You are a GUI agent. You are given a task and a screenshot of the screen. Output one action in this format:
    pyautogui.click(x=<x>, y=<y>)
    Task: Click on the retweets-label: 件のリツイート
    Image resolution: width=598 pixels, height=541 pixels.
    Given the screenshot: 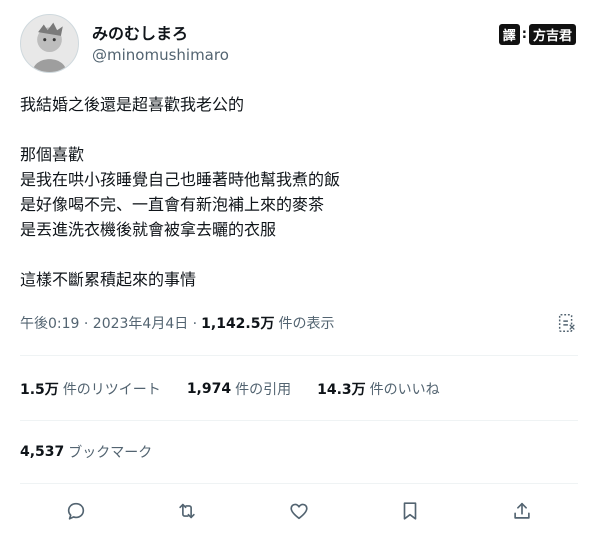 What is the action you would take?
    pyautogui.click(x=111, y=390)
    